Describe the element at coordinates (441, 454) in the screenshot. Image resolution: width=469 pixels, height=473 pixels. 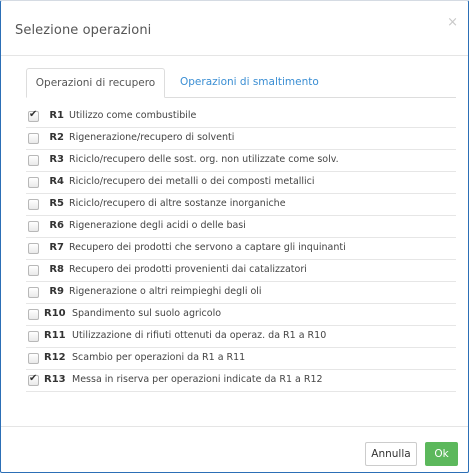
I see `ok-button: Ok` at that location.